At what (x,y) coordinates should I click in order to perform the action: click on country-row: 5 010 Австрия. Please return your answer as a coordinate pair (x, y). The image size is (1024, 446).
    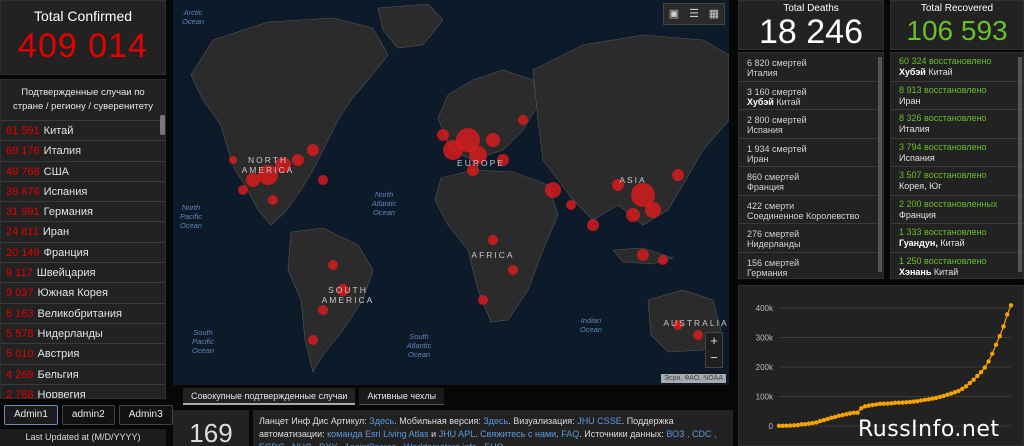
    Looking at the image, I should click on (83, 354).